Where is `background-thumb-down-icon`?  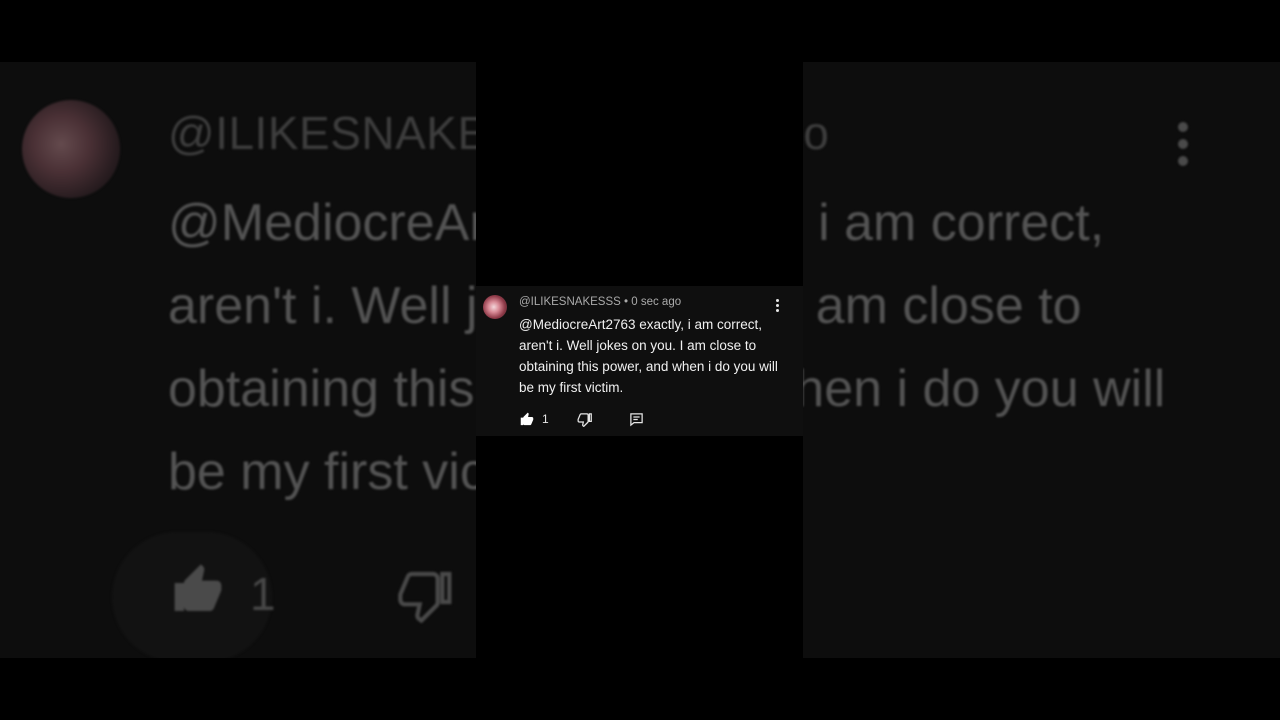
background-thumb-down-icon is located at coordinates (425, 597).